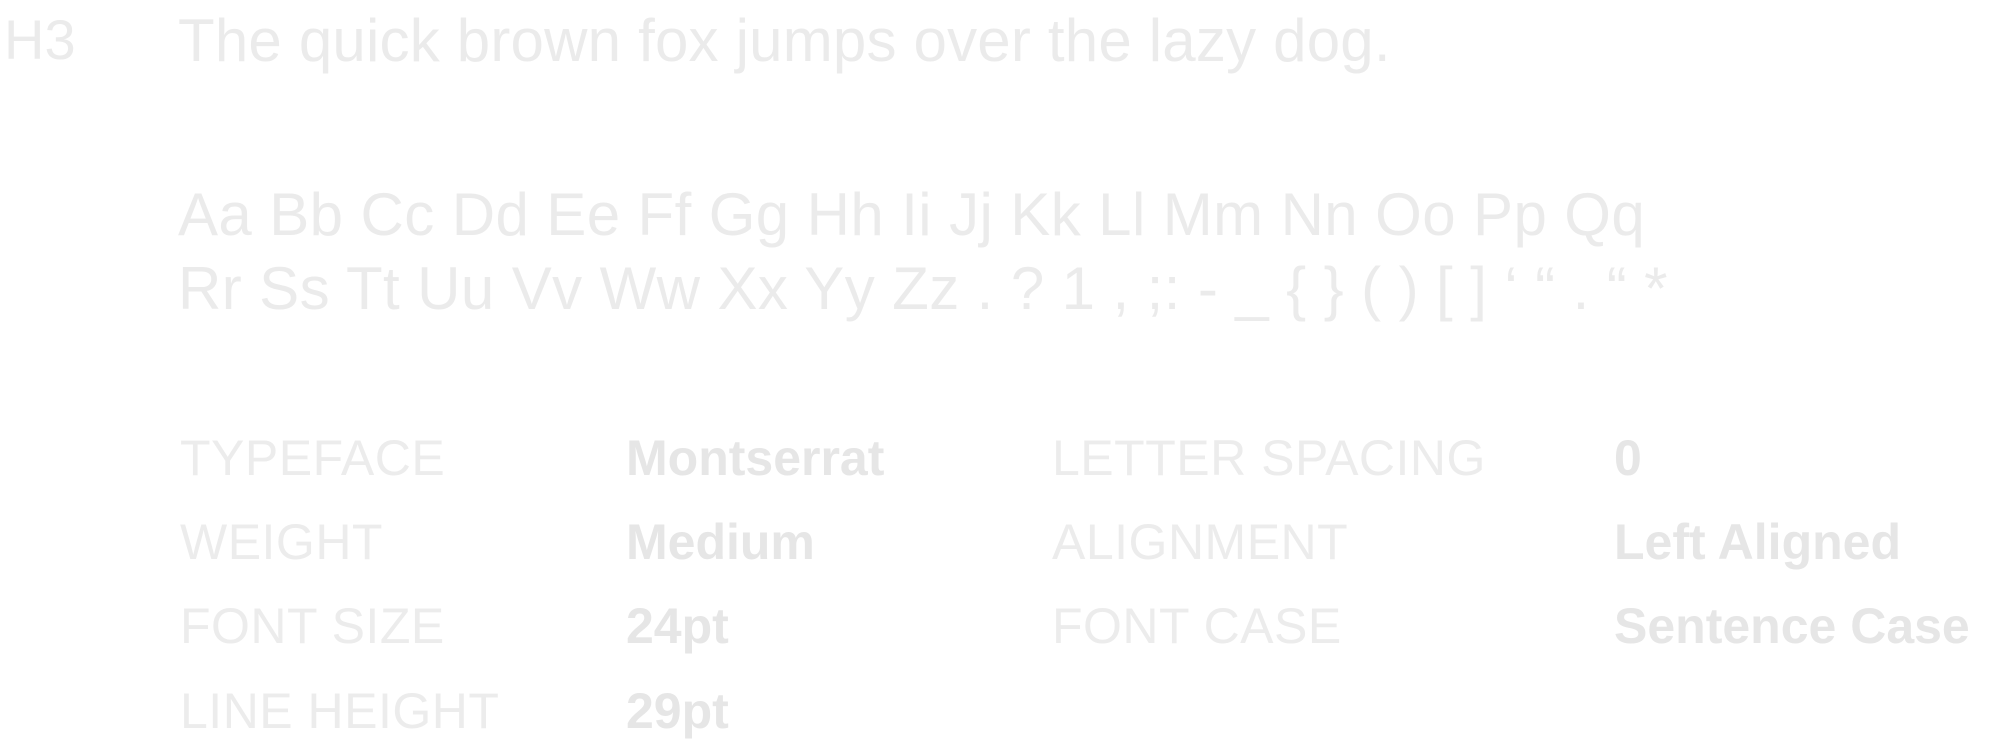  Describe the element at coordinates (720, 542) in the screenshot. I see `weight-value: Medium` at that location.